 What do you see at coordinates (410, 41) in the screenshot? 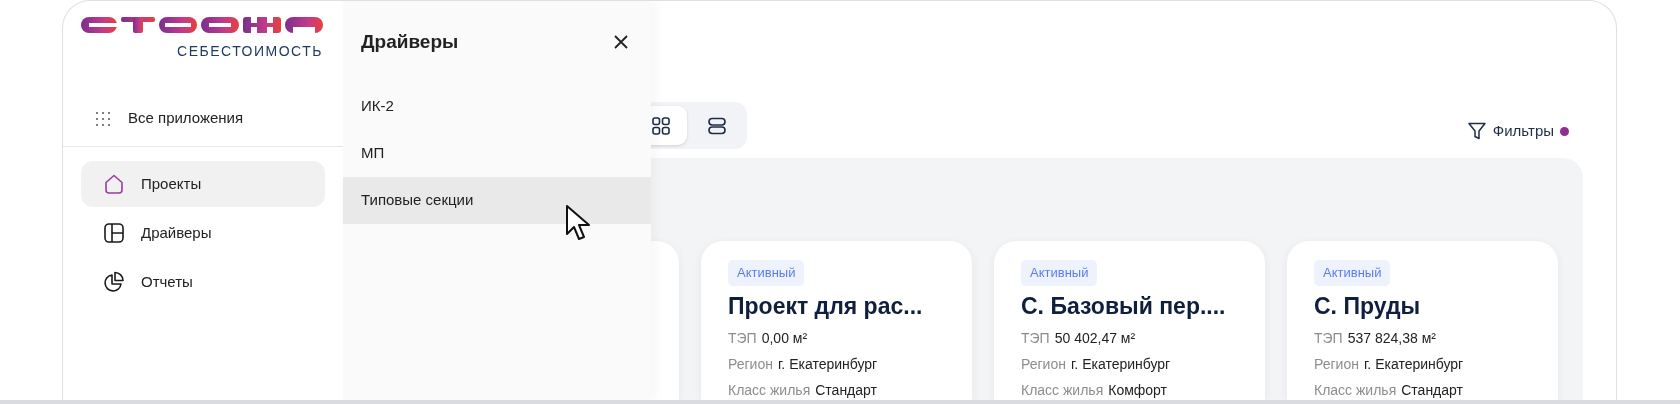
I see `flyout-title: Драйверы` at bounding box center [410, 41].